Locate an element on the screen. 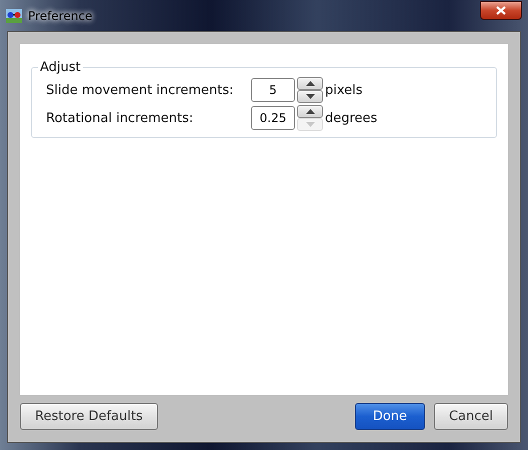 The width and height of the screenshot is (528, 450). unit-label: degrees is located at coordinates (351, 118).